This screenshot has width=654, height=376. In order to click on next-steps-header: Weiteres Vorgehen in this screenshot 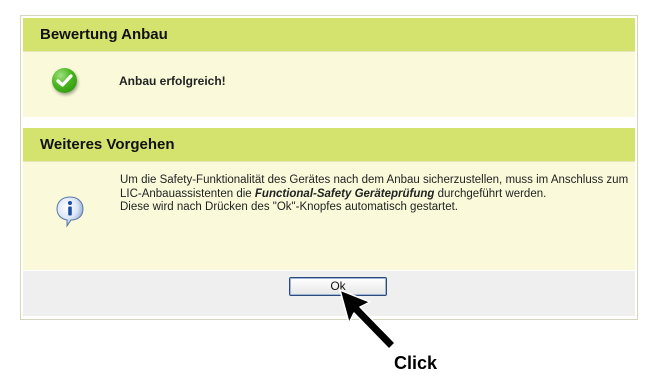, I will do `click(329, 144)`.